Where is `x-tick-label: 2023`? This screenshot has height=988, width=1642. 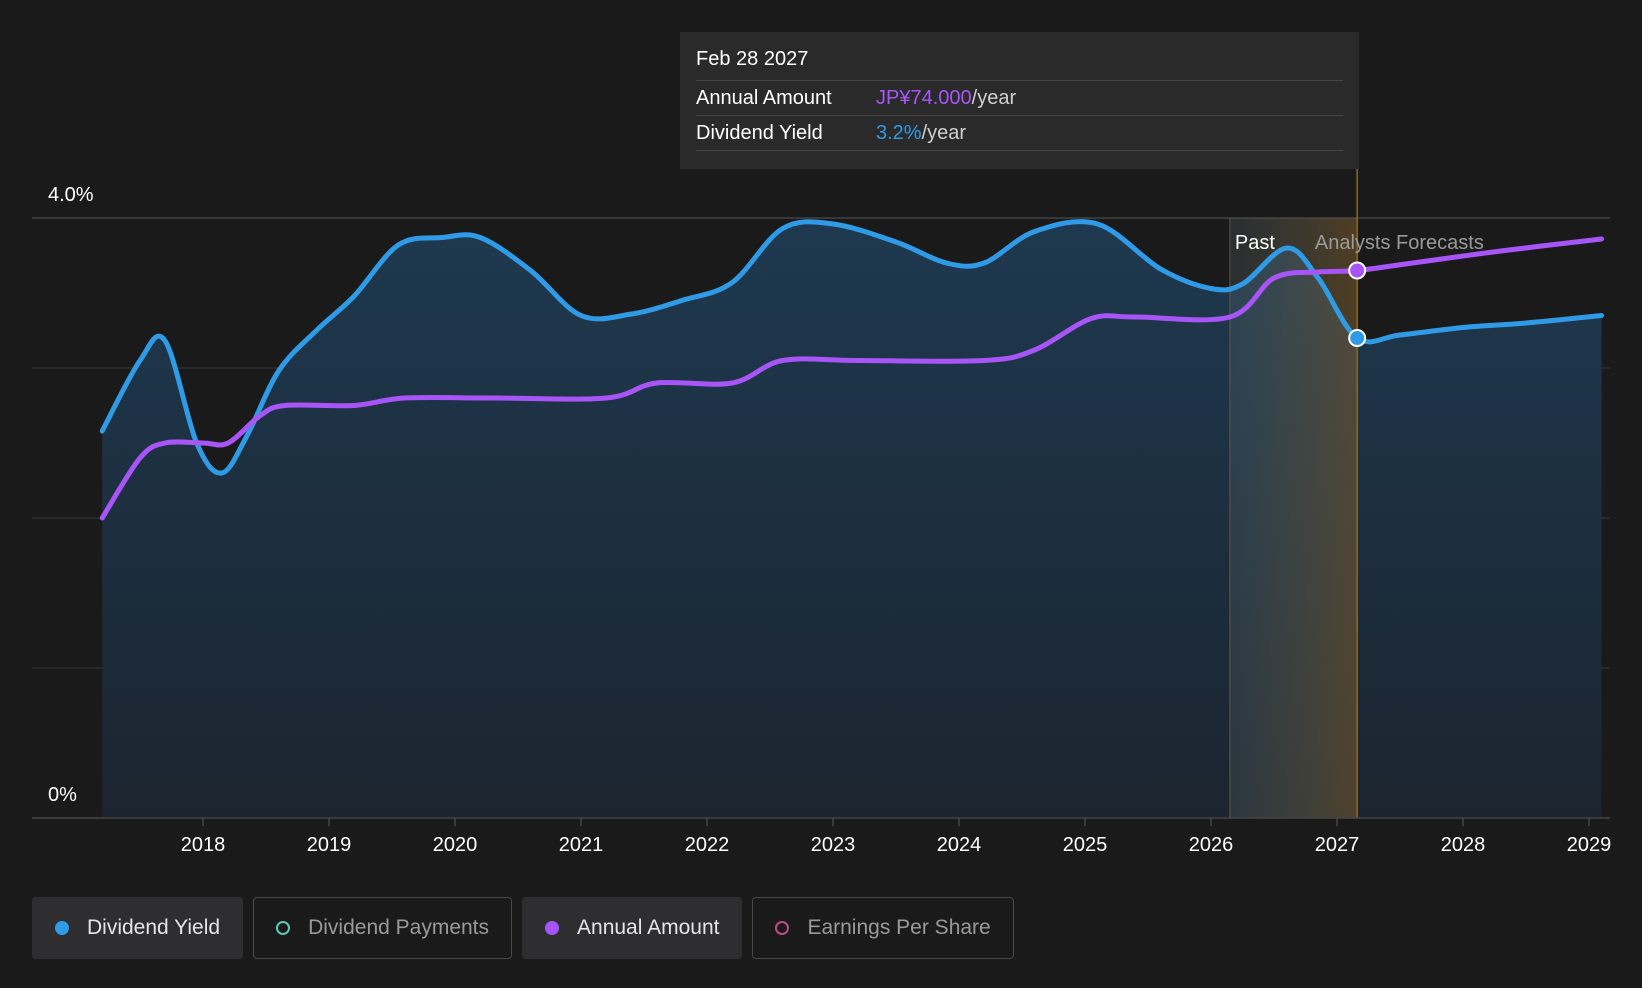
x-tick-label: 2023 is located at coordinates (833, 845).